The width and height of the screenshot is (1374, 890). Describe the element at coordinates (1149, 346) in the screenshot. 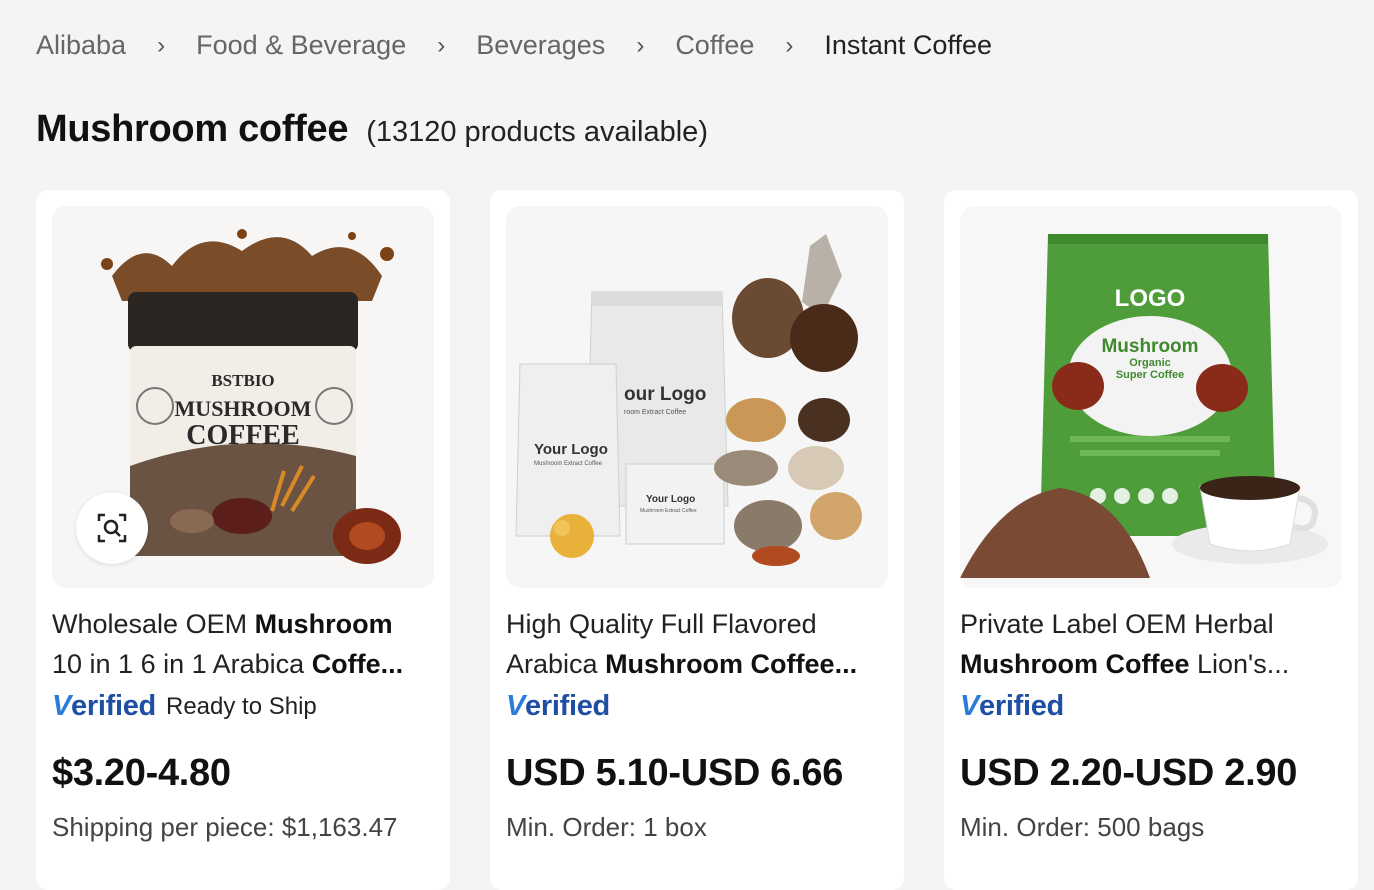

I see `pouch-arc-text: Mushroom` at that location.